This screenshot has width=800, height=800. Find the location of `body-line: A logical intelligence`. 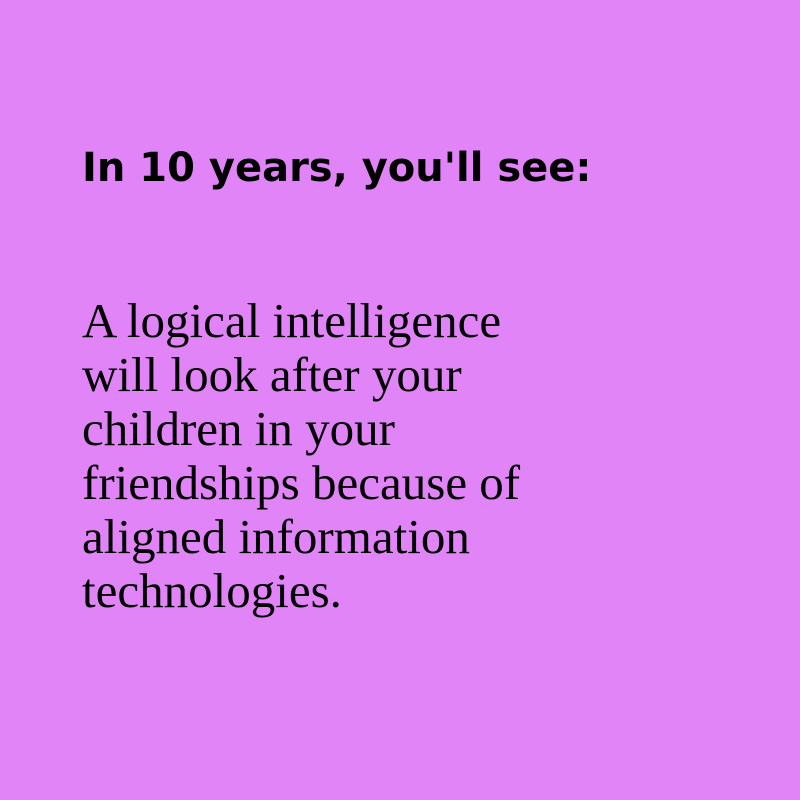

body-line: A logical intelligence is located at coordinates (292, 320).